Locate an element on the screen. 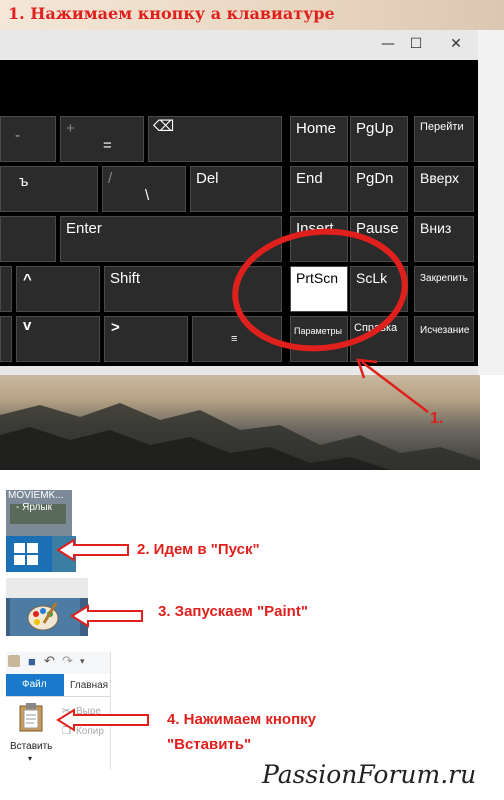 This screenshot has height=800, width=504. undo-icon: ↶ is located at coordinates (49, 661).